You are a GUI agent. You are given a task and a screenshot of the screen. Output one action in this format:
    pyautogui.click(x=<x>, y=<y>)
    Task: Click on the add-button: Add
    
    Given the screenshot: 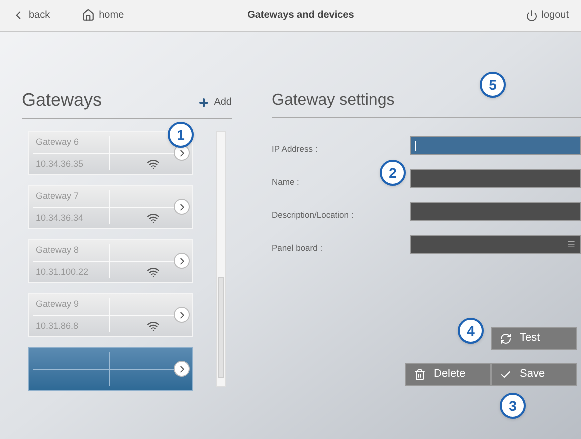 What is the action you would take?
    pyautogui.click(x=215, y=102)
    